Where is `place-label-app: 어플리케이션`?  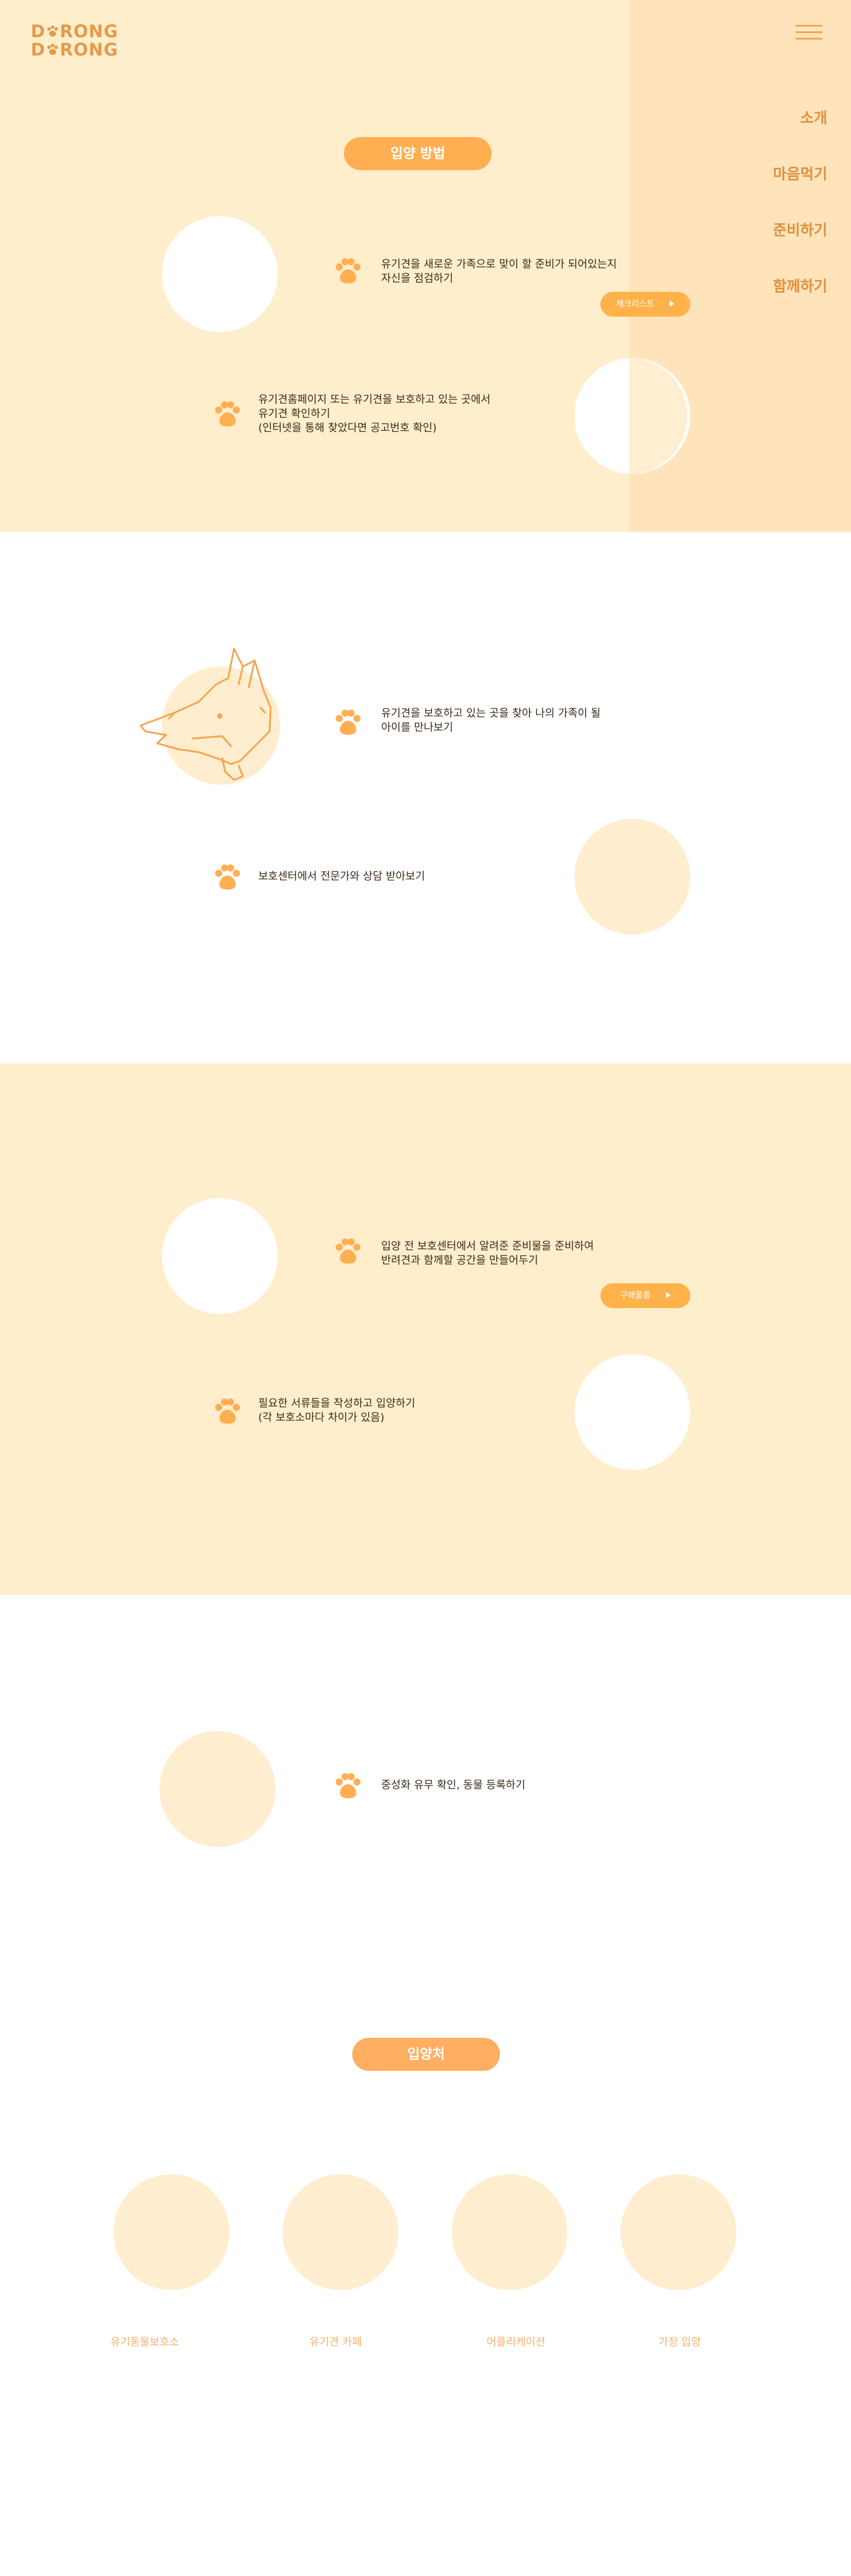
place-label-app: 어플리케이션 is located at coordinates (516, 2341).